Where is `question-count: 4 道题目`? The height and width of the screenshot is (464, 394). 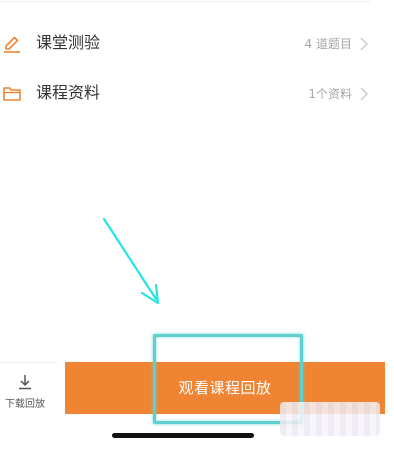 question-count: 4 道题目 is located at coordinates (328, 44).